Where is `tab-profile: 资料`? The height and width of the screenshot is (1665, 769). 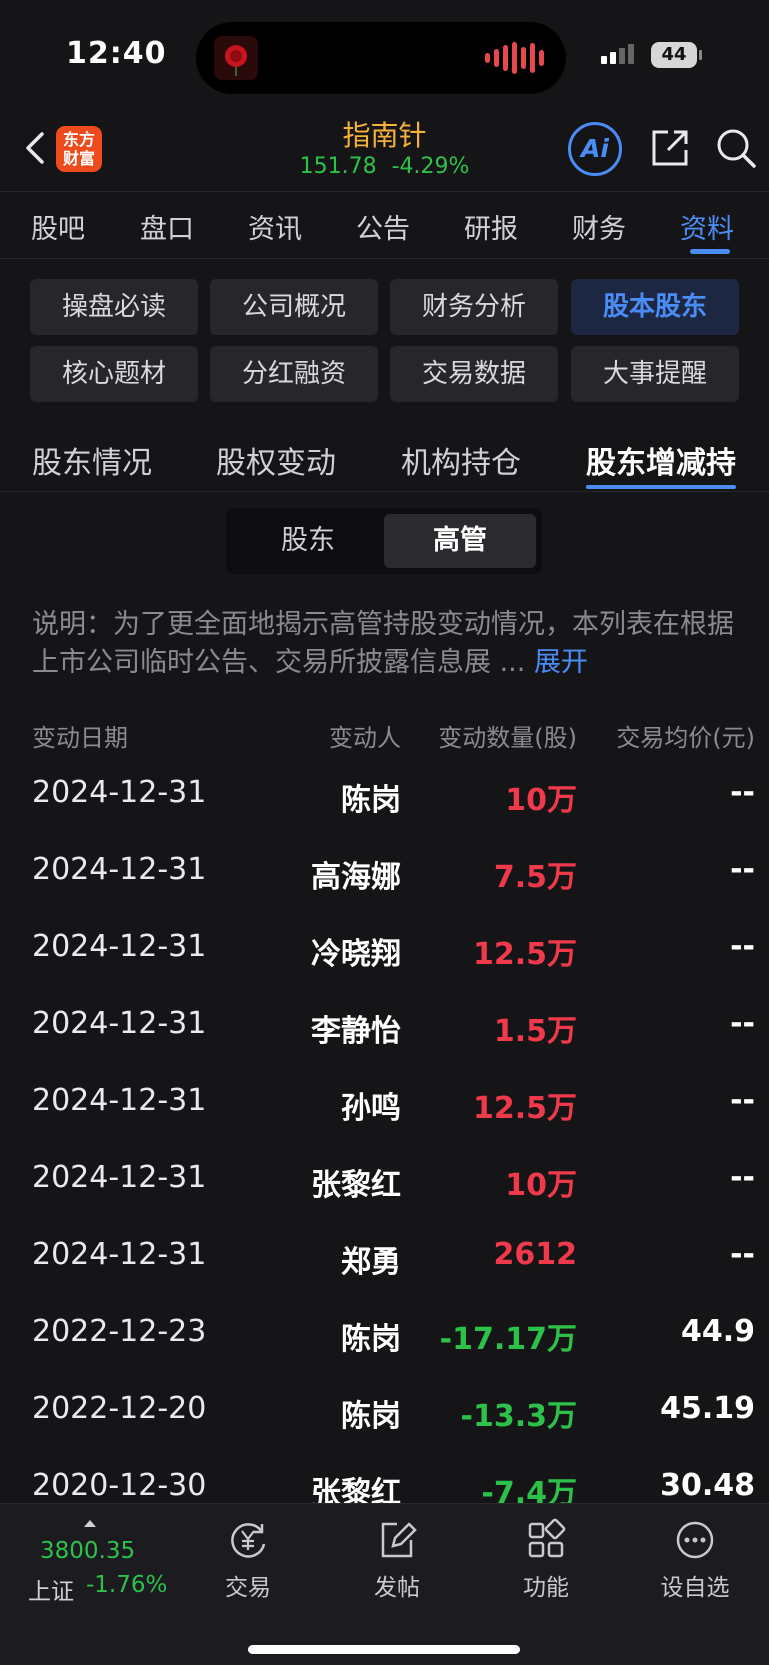 tab-profile: 资料 is located at coordinates (707, 226).